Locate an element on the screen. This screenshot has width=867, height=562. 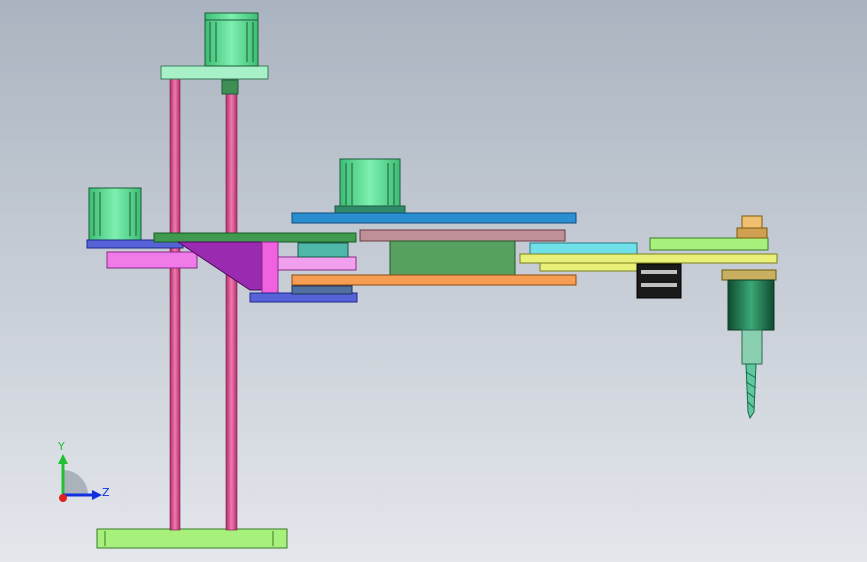
spindle-motor is located at coordinates (751, 305).